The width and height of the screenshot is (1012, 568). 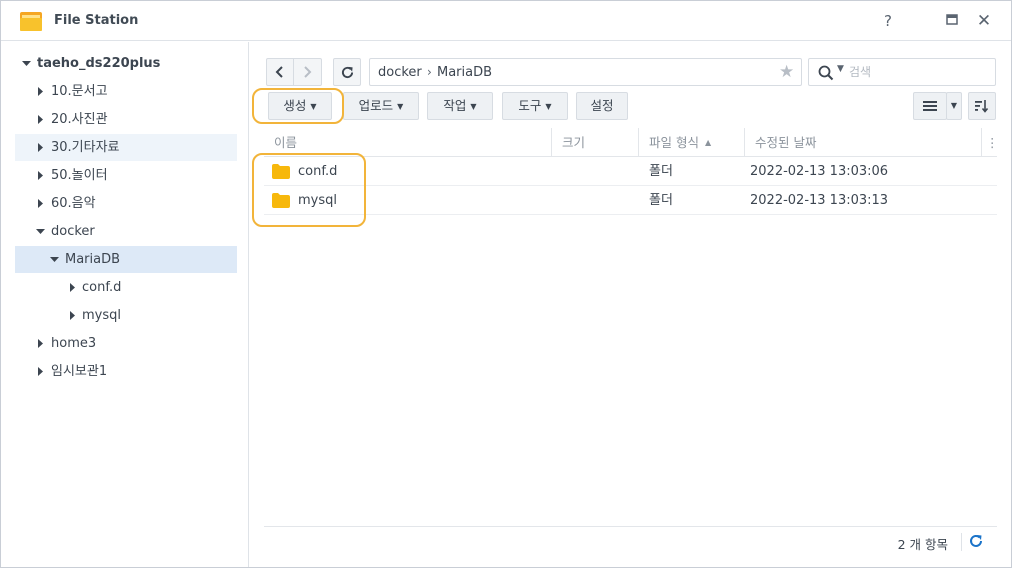 What do you see at coordinates (96, 20) in the screenshot?
I see `window-title: File Station` at bounding box center [96, 20].